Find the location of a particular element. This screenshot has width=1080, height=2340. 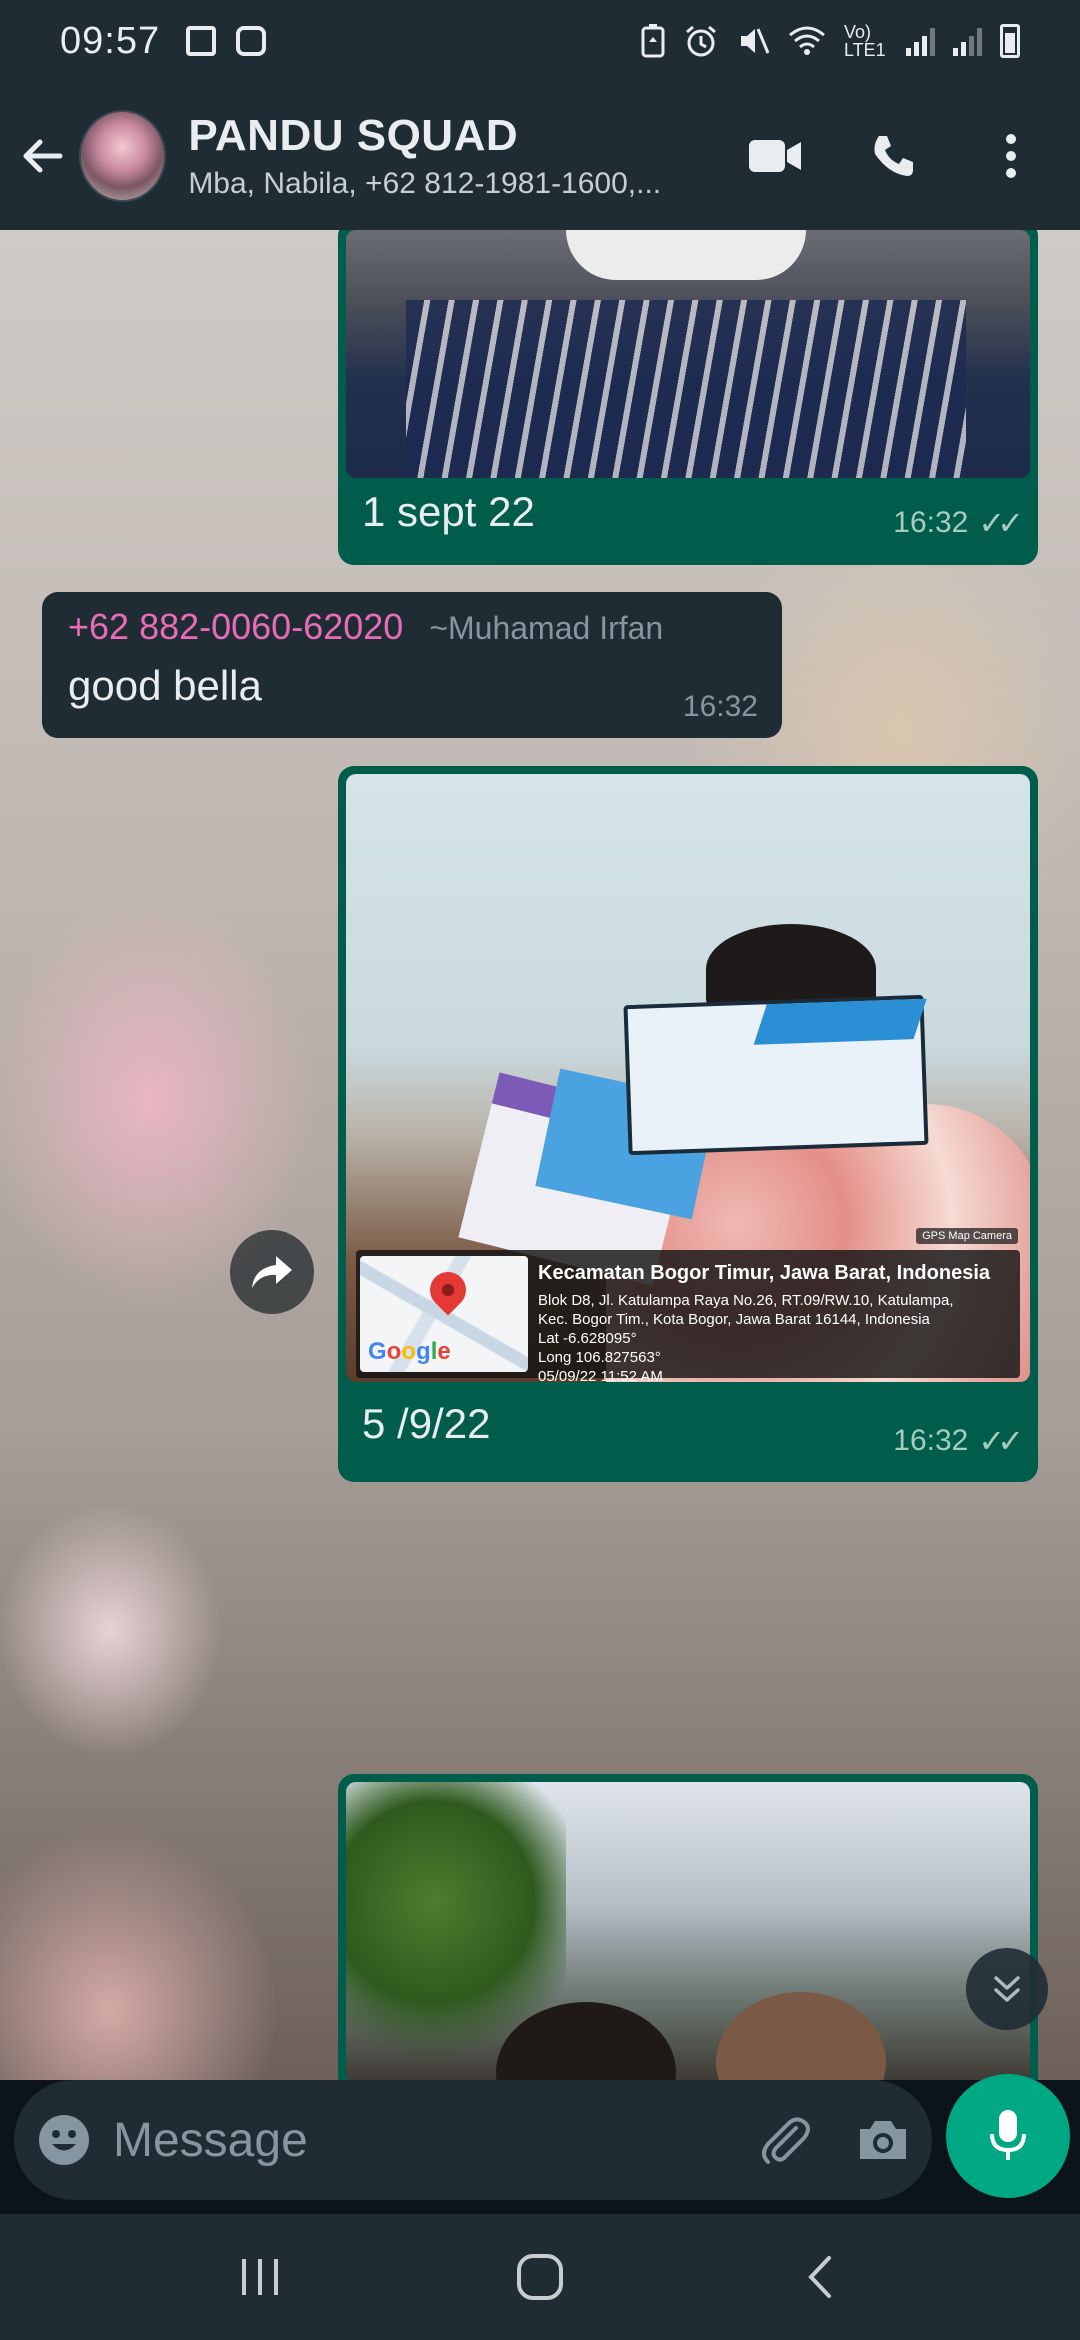

recent-apps-button is located at coordinates (260, 2277).